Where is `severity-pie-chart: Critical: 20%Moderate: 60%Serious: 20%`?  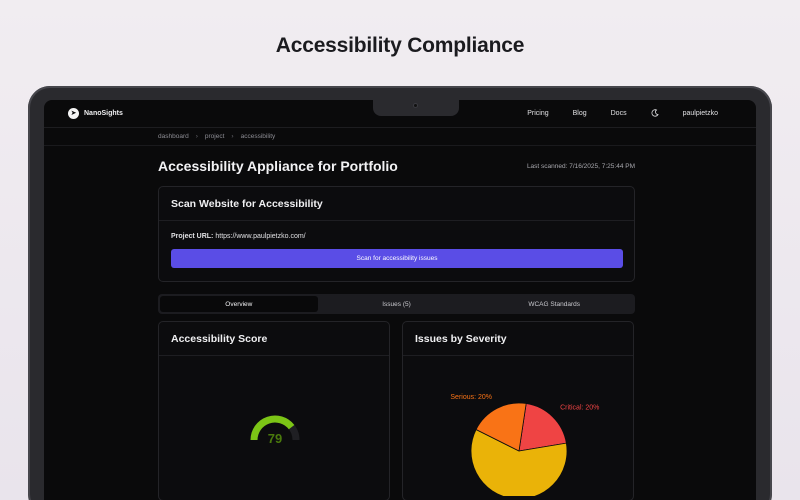
severity-pie-chart: Critical: 20%Moderate: 60%Serious: 20% is located at coordinates (524, 445).